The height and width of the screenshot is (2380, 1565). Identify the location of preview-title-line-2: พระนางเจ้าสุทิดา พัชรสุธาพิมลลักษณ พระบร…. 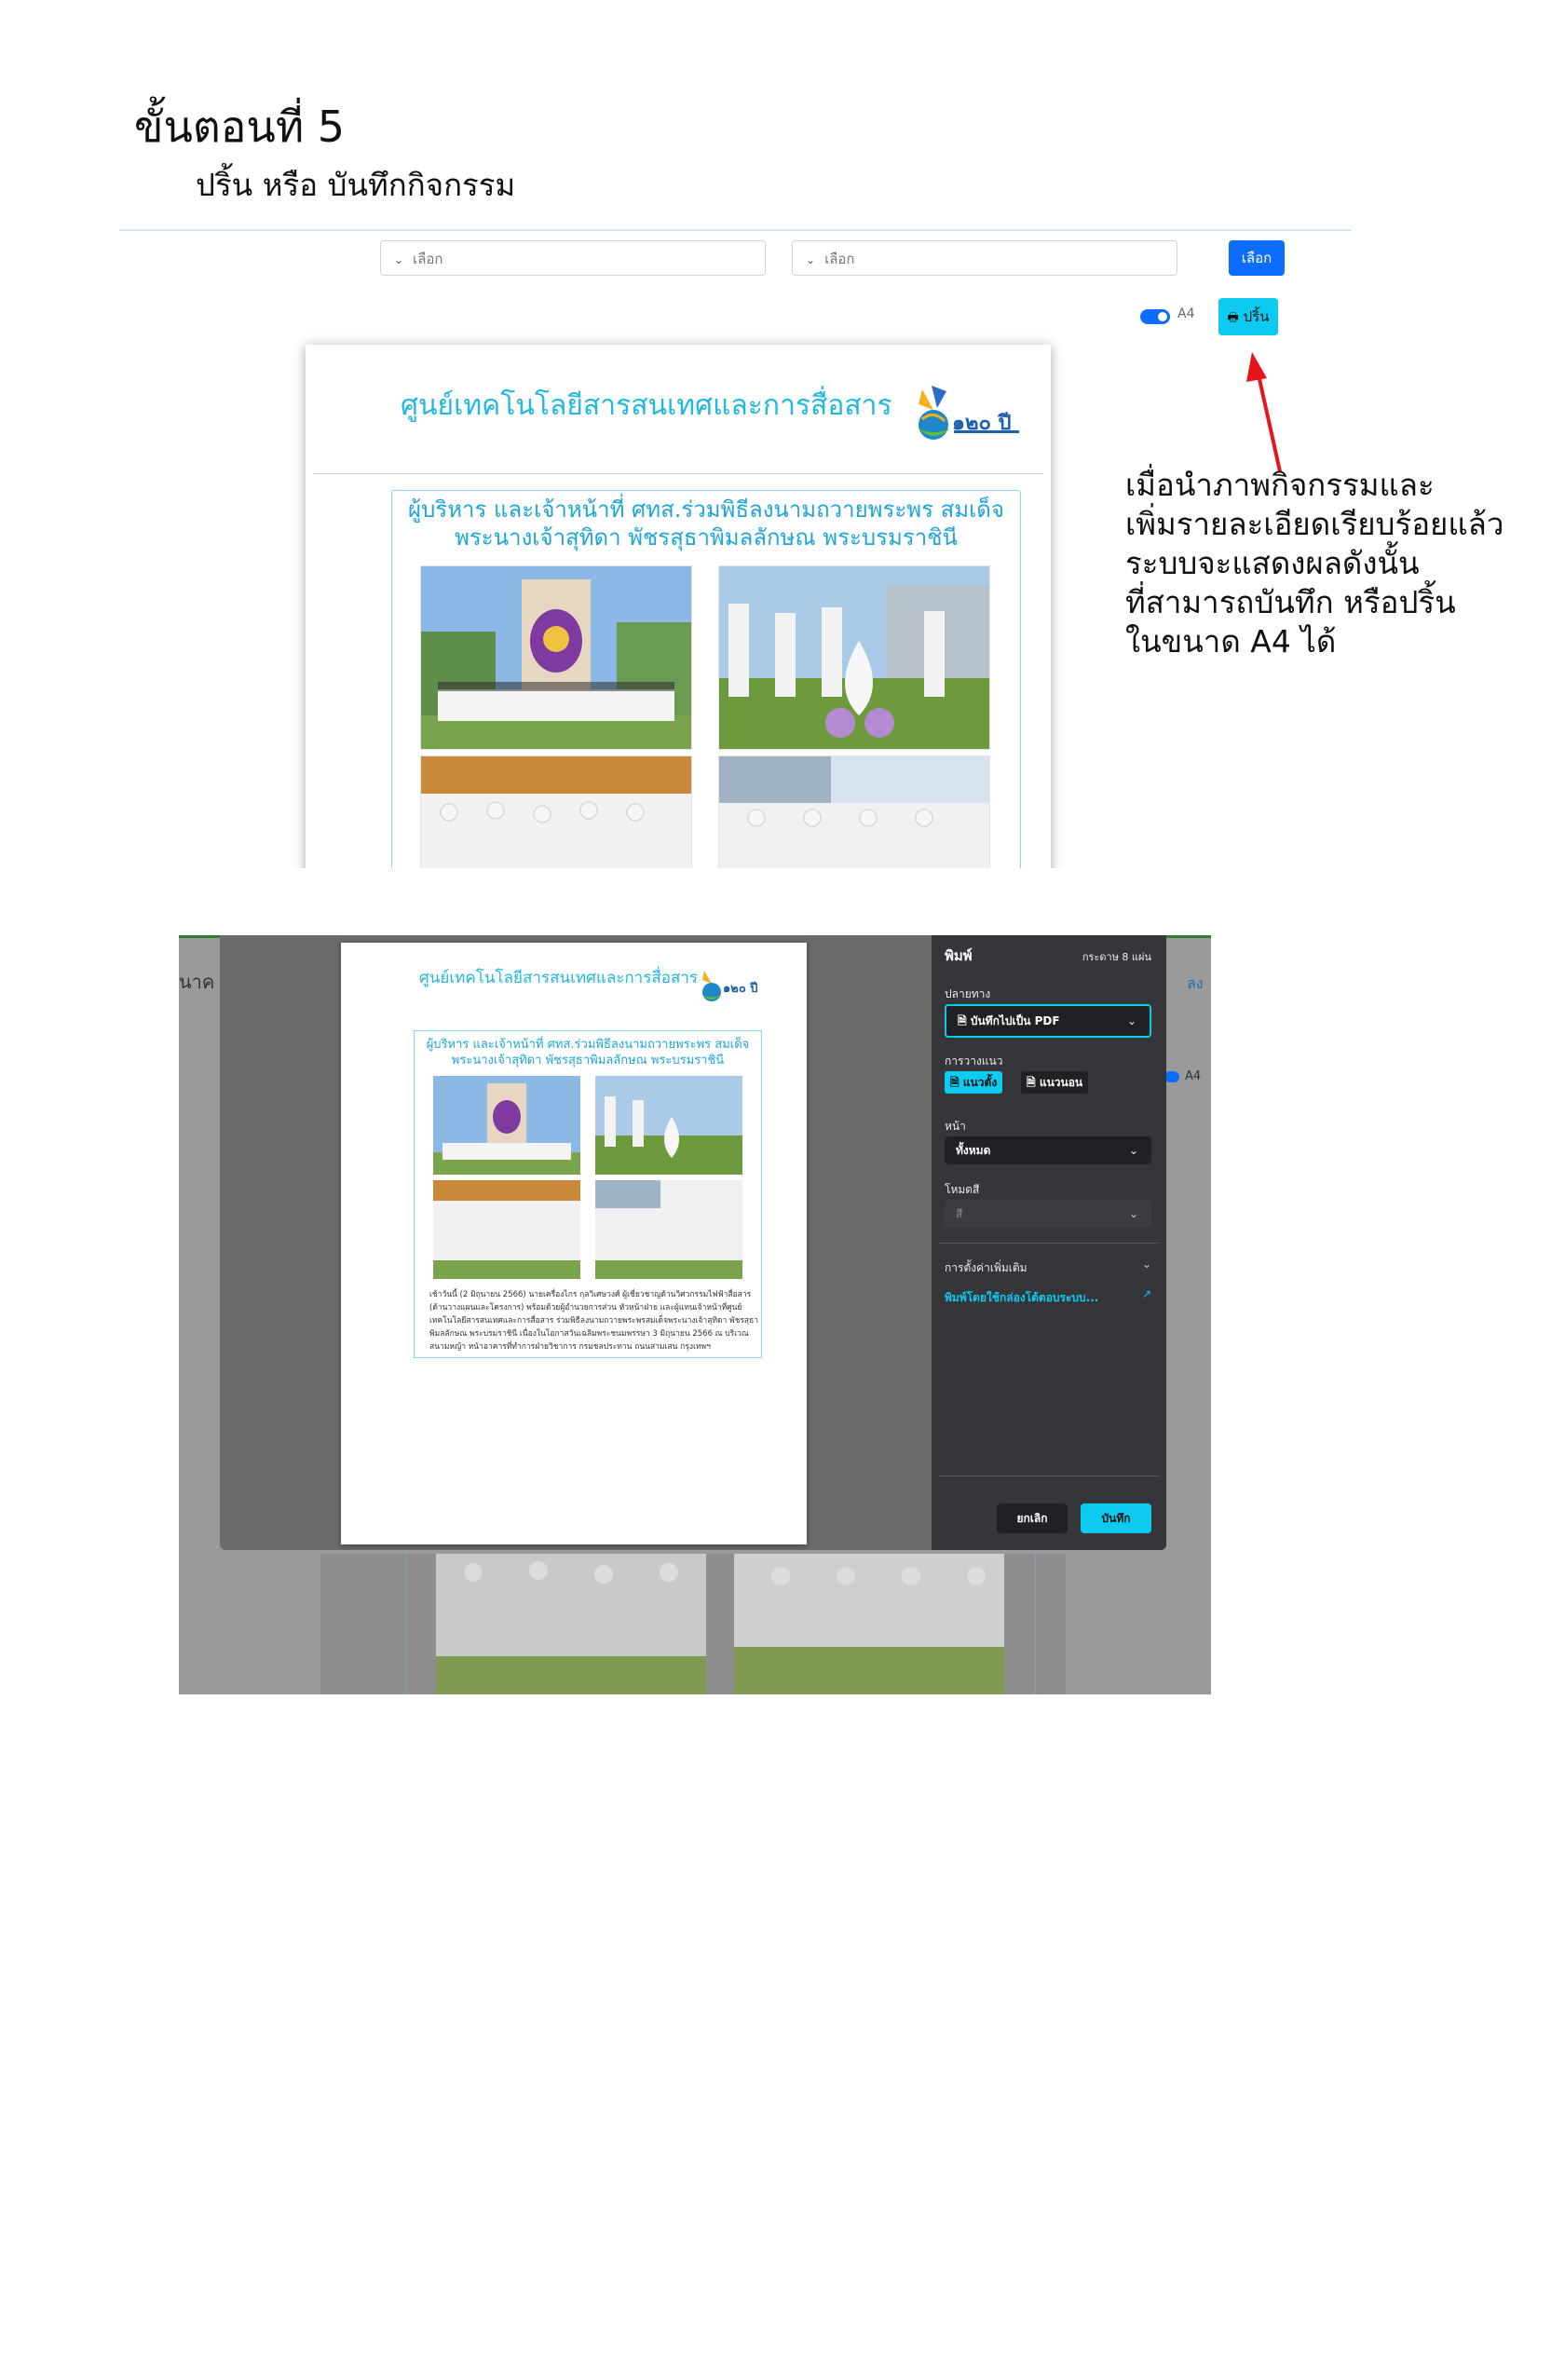
(588, 1061).